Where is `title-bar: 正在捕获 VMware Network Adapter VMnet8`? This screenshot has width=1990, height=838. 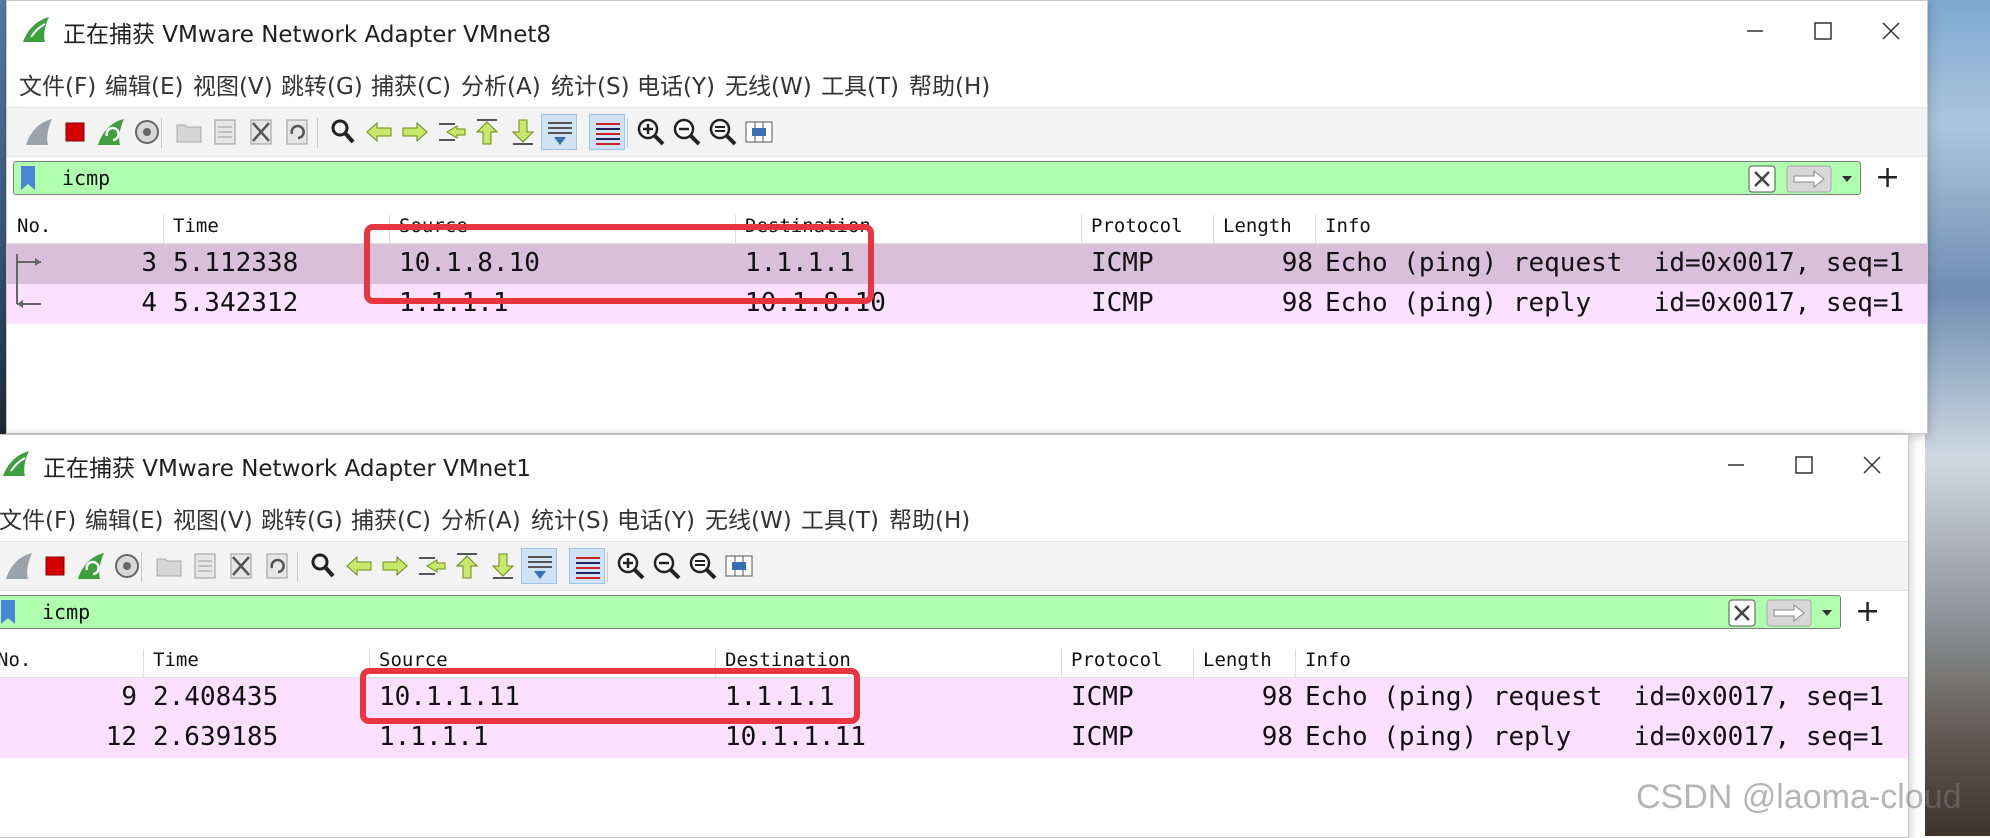
title-bar: 正在捕获 VMware Network Adapter VMnet8 is located at coordinates (967, 31).